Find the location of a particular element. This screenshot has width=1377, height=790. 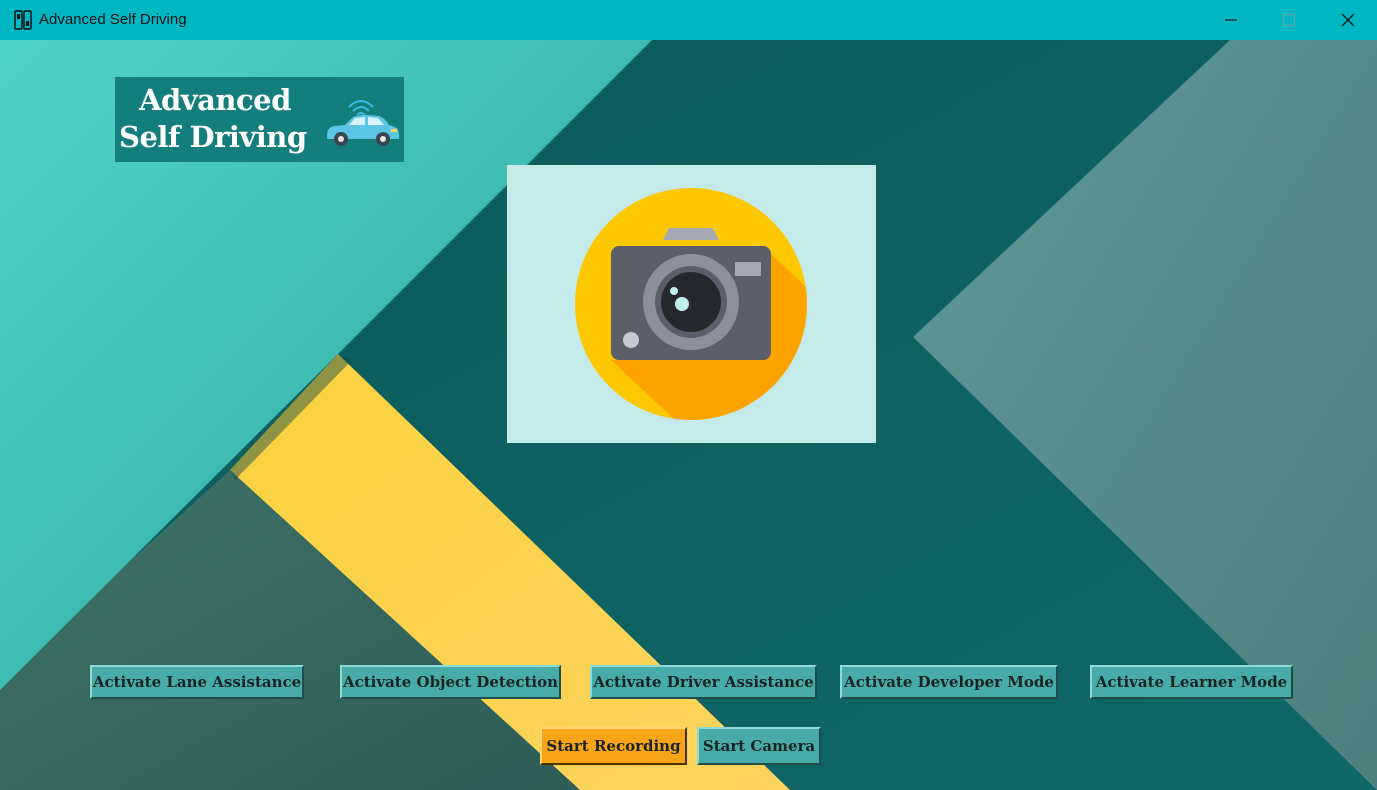

start-camera-button: Start Camera is located at coordinates (759, 746).